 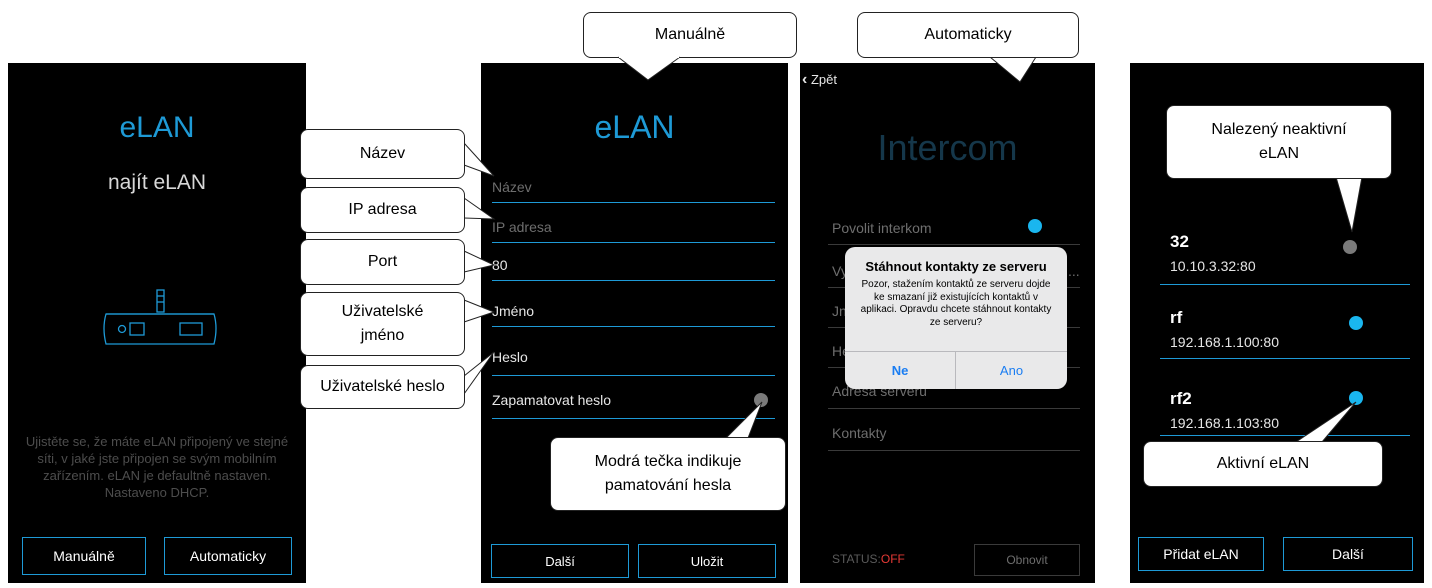 What do you see at coordinates (882, 228) in the screenshot?
I see `enable-intercom-label: Povolit interkom` at bounding box center [882, 228].